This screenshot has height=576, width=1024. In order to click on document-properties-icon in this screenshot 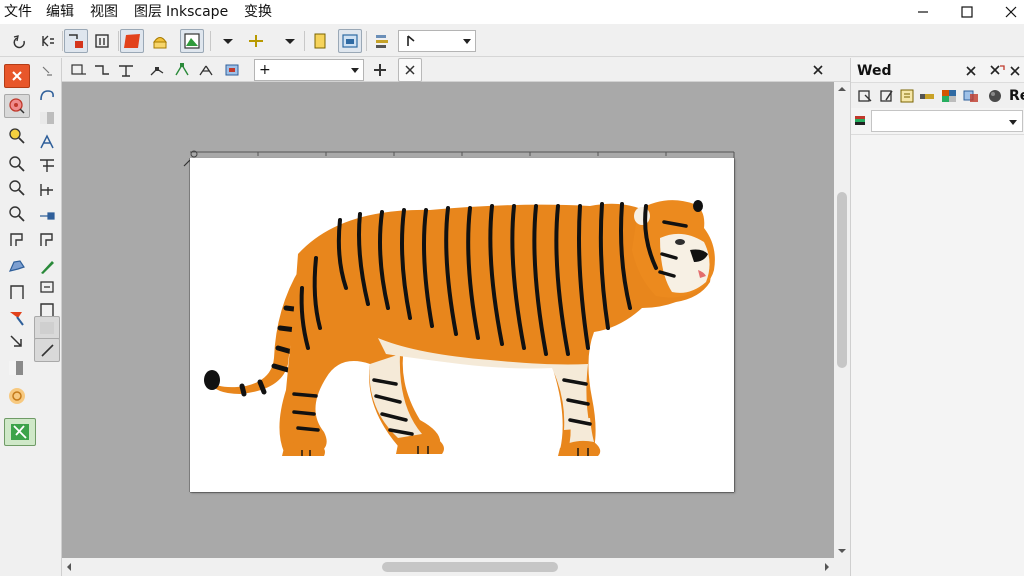, I will do `click(48, 41)`.